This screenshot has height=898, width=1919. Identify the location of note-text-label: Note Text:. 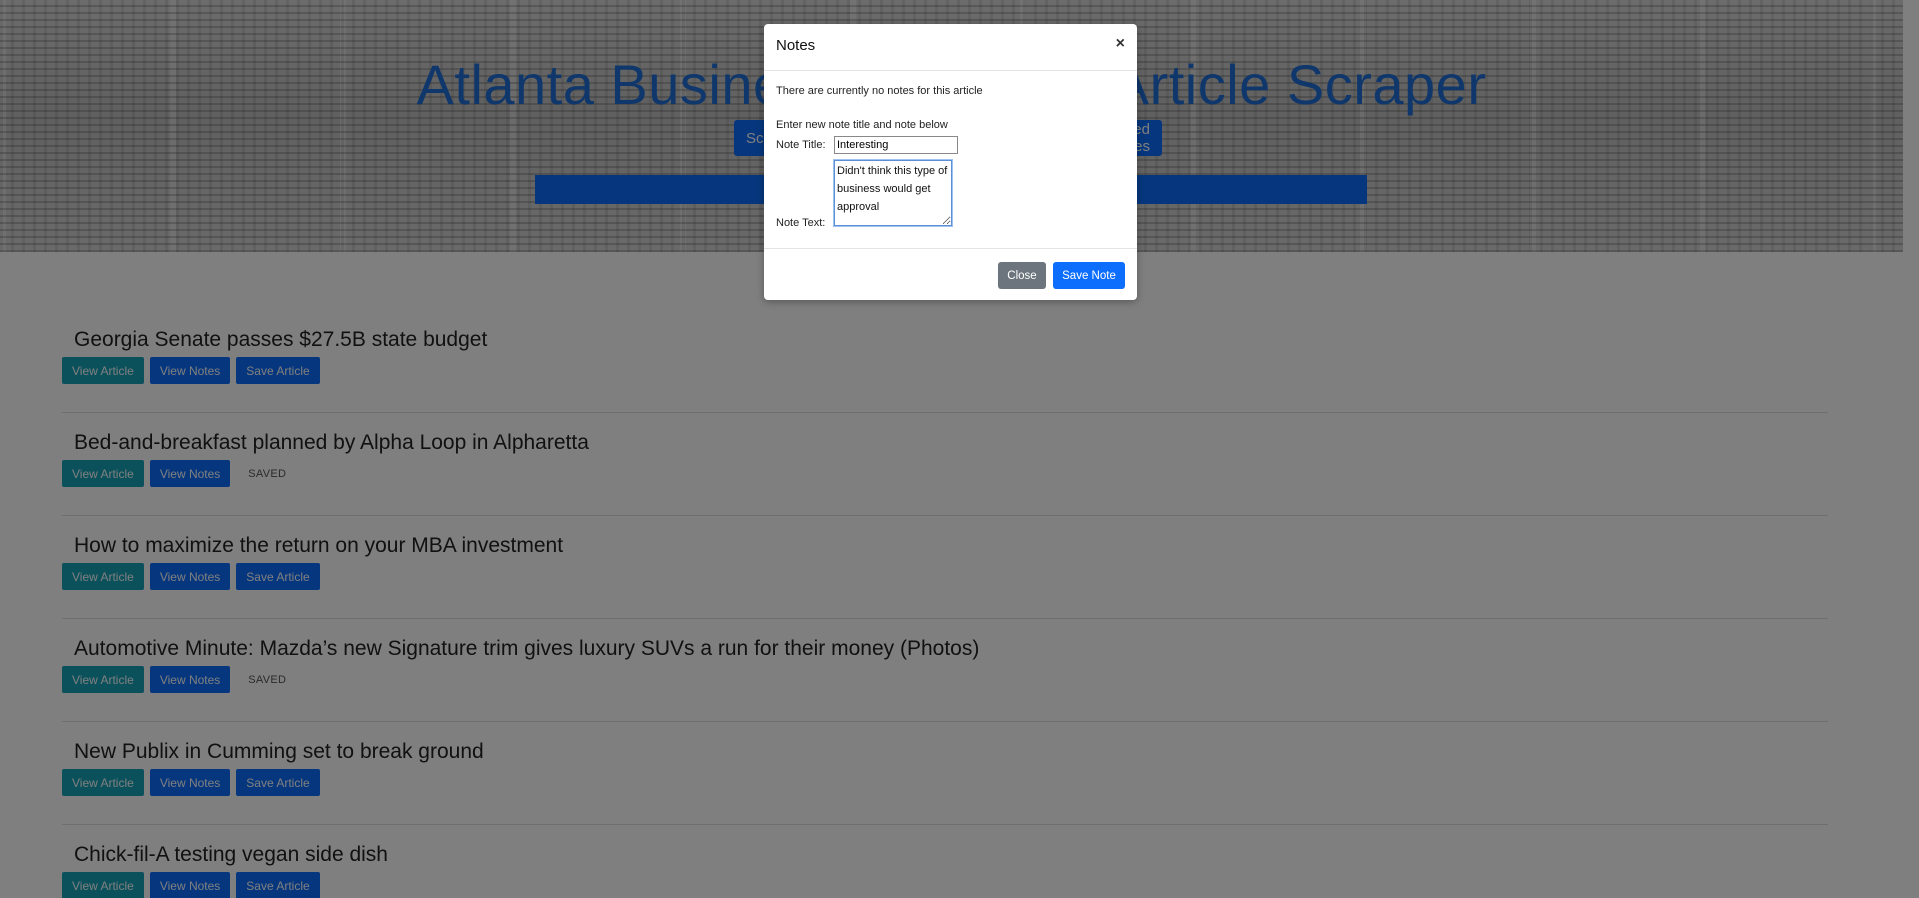
(801, 223).